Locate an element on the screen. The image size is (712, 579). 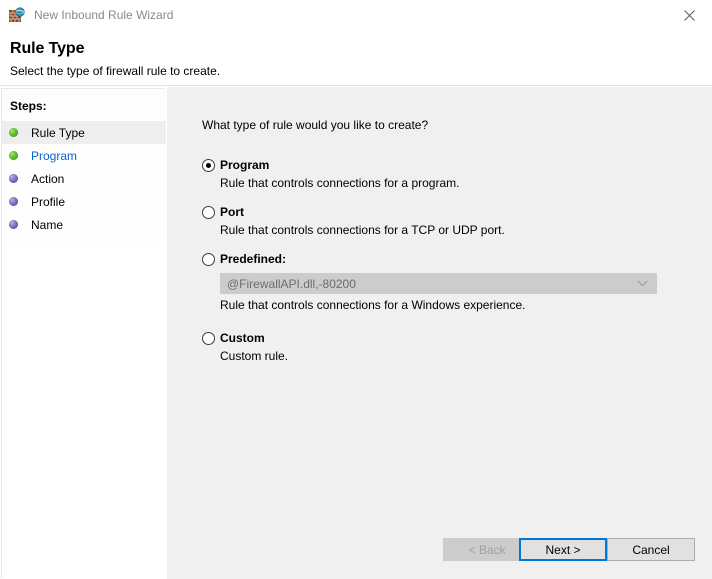
wizard-footer: < Back Next > Cancel is located at coordinates (439, 552).